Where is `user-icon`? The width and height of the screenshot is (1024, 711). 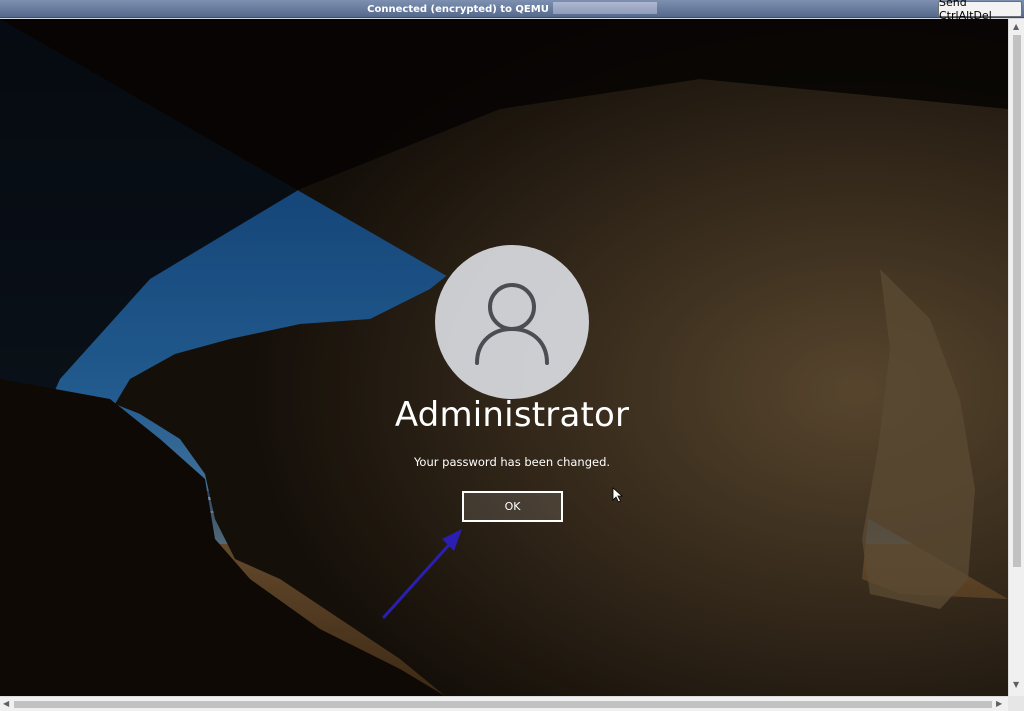 user-icon is located at coordinates (512, 324).